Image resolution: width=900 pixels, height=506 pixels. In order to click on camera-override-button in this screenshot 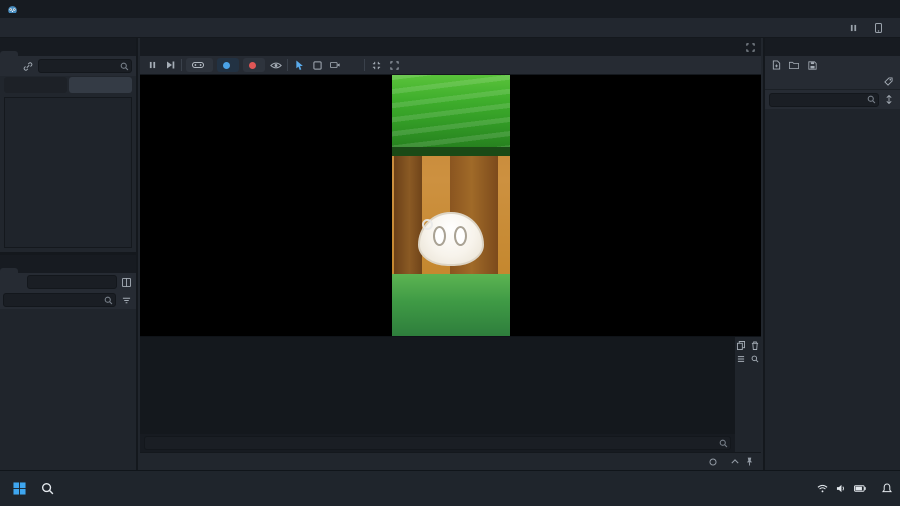, I will do `click(335, 65)`.